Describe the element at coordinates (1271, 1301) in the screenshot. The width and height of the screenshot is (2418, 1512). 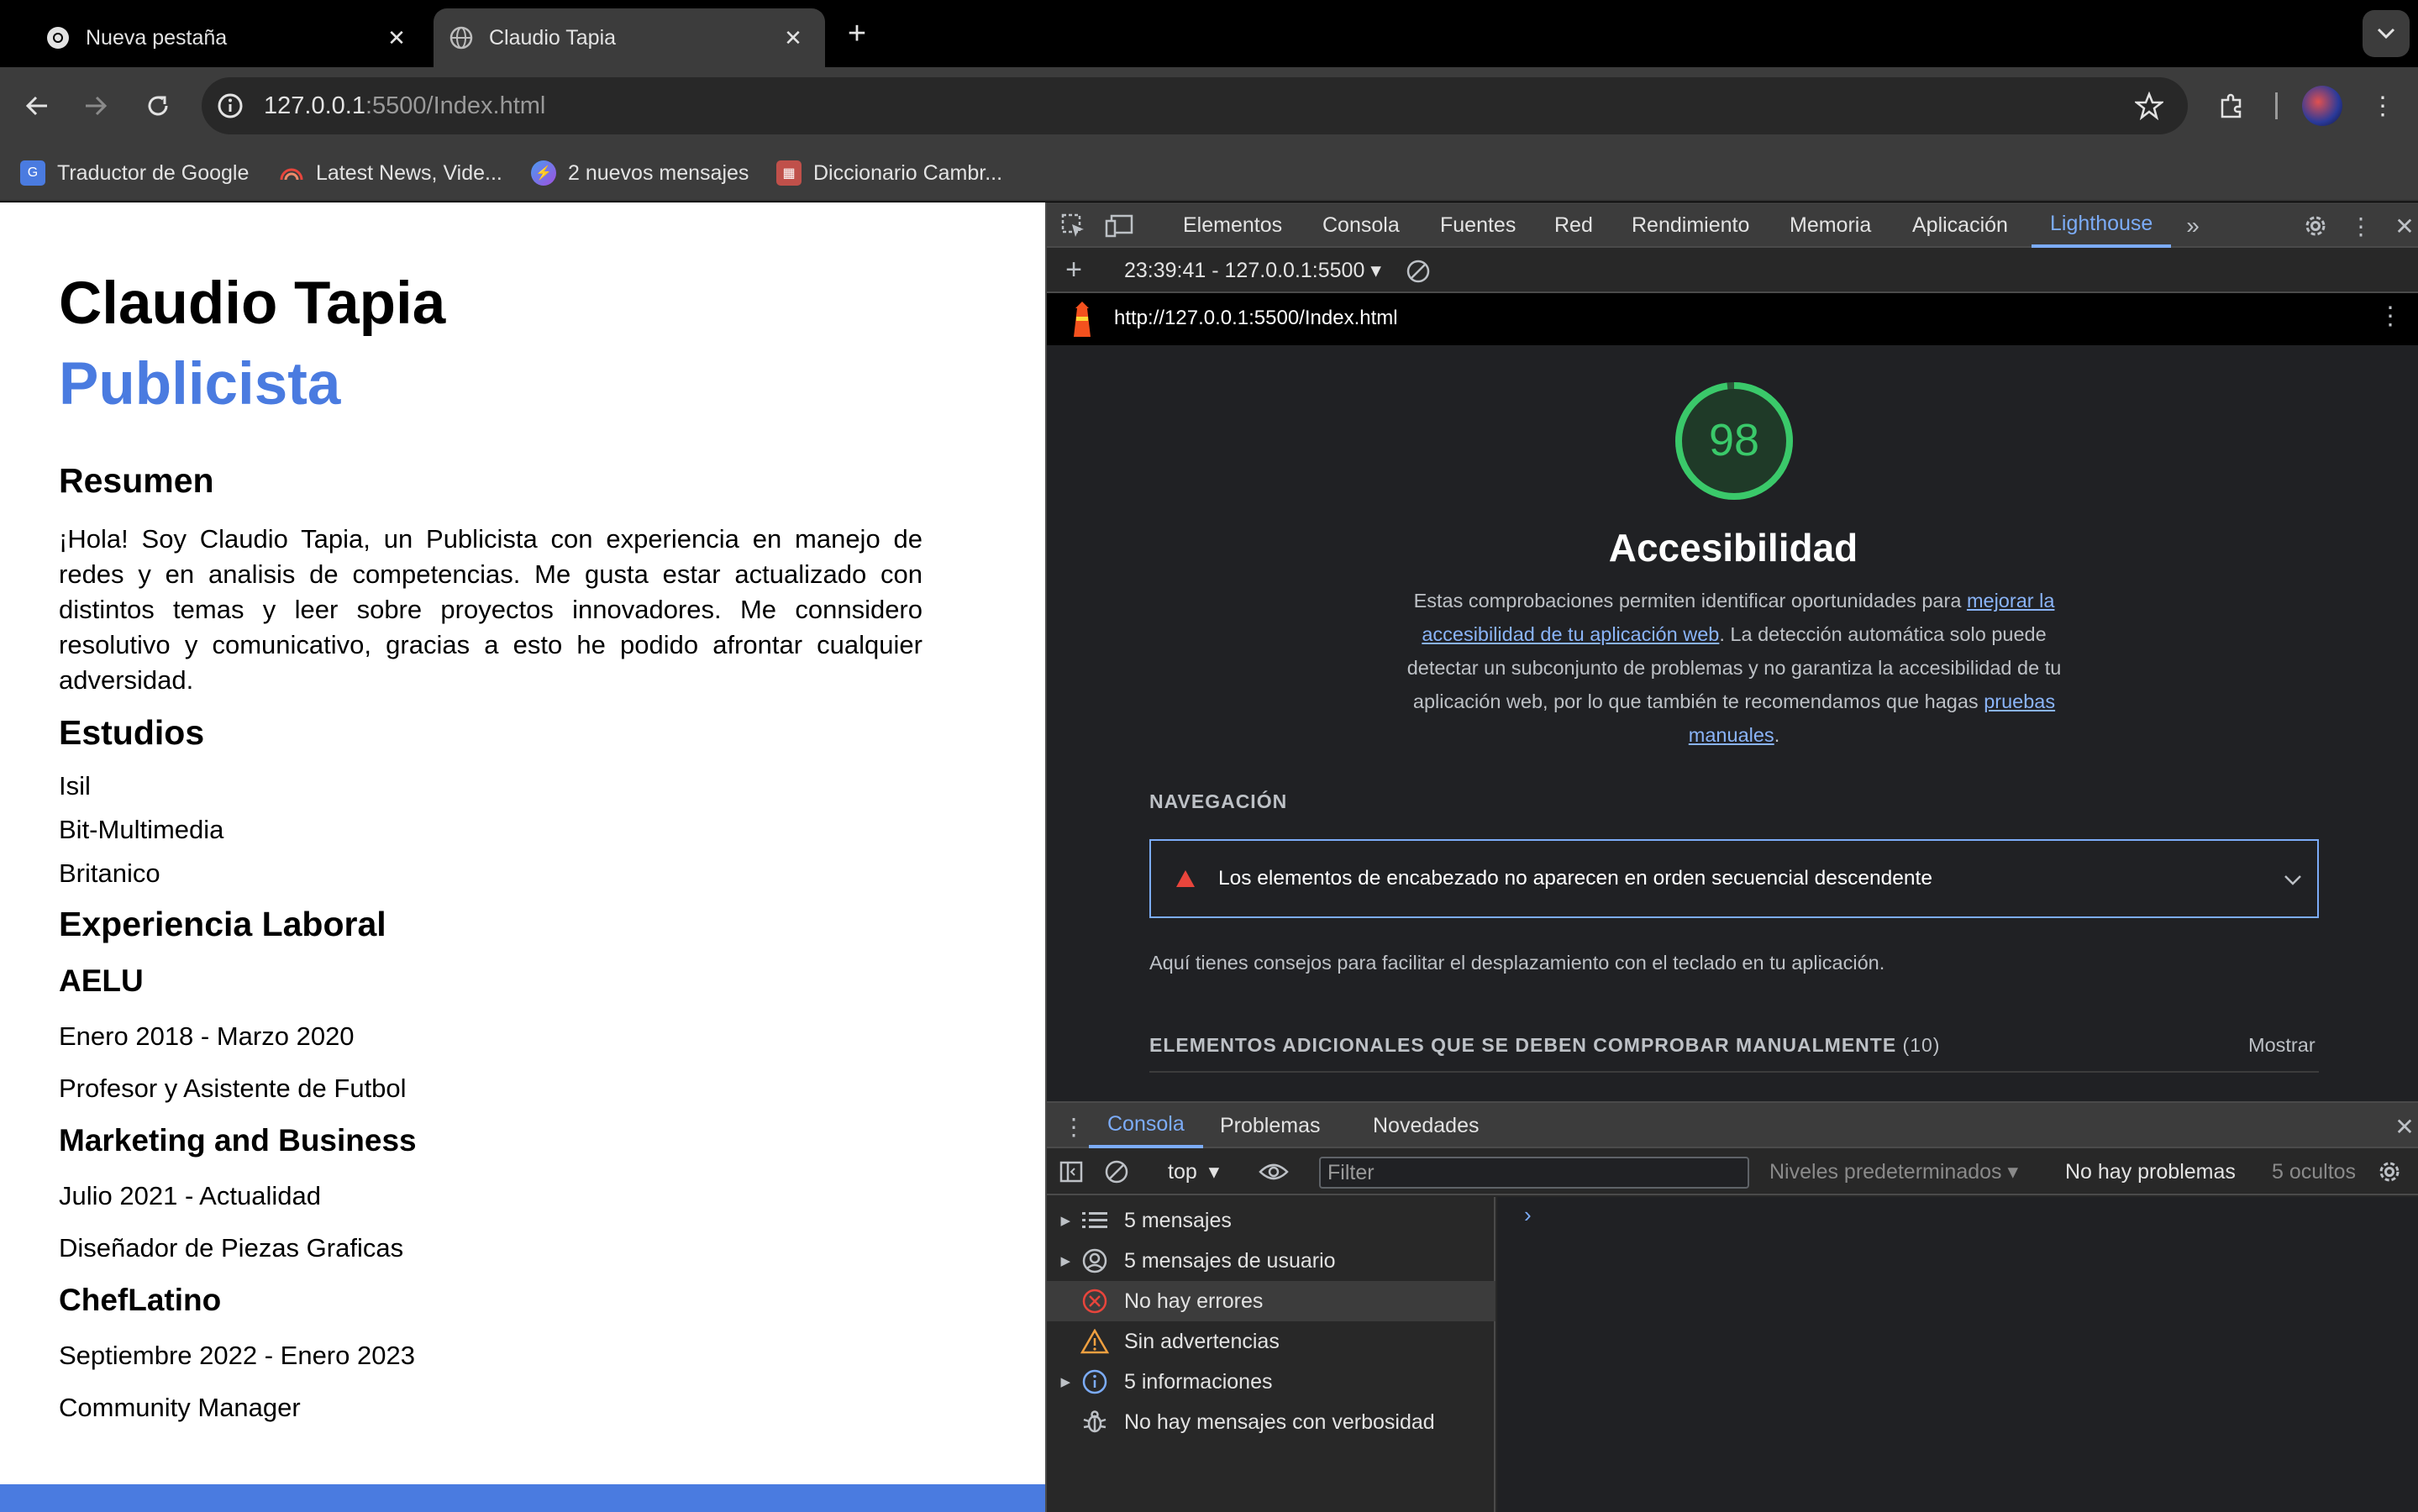
I see `sidebar-item-errores: No hay errores` at that location.